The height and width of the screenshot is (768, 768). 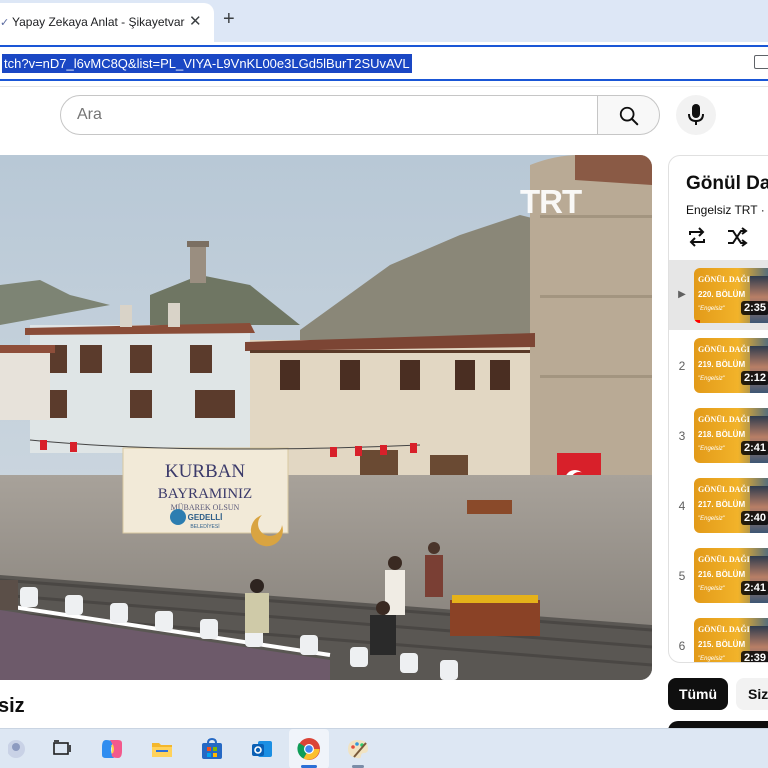 What do you see at coordinates (754, 308) in the screenshot?
I see `video-duration: 2:35` at bounding box center [754, 308].